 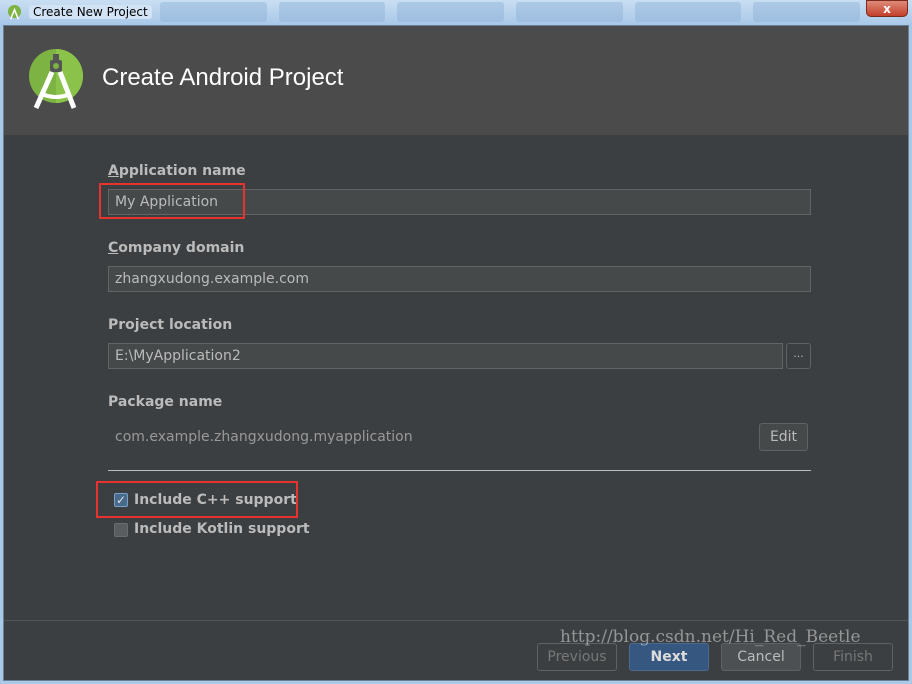 I want to click on divider, so click(x=459, y=470).